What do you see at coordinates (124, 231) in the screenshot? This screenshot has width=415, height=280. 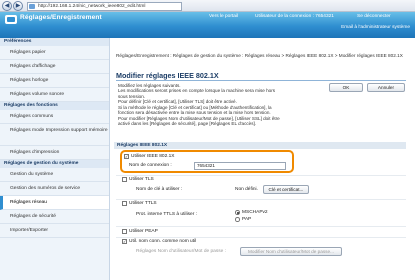 I see `use-peap-checkbox` at bounding box center [124, 231].